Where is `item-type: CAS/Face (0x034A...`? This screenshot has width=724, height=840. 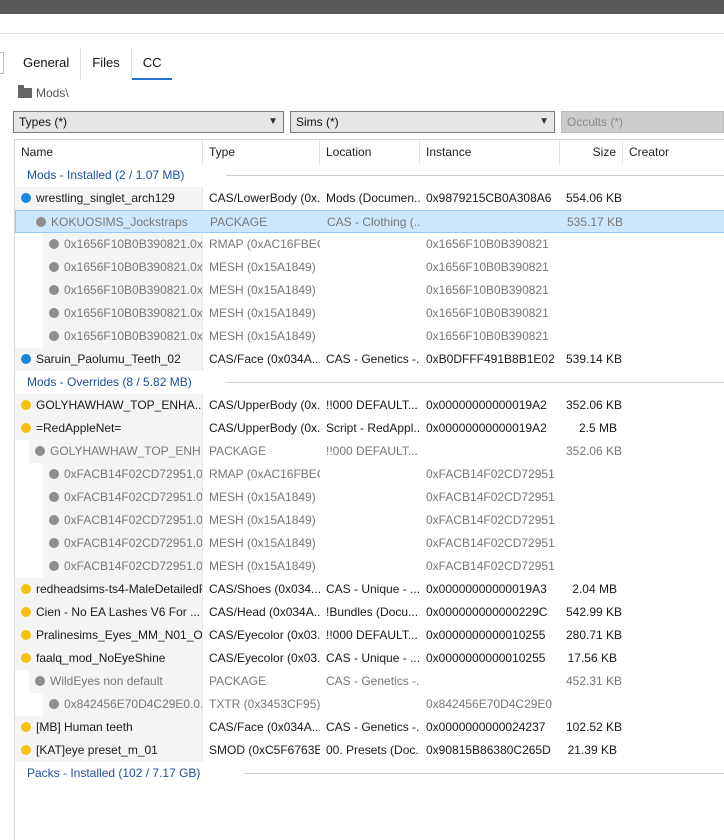
item-type: CAS/Face (0x034A... is located at coordinates (264, 727).